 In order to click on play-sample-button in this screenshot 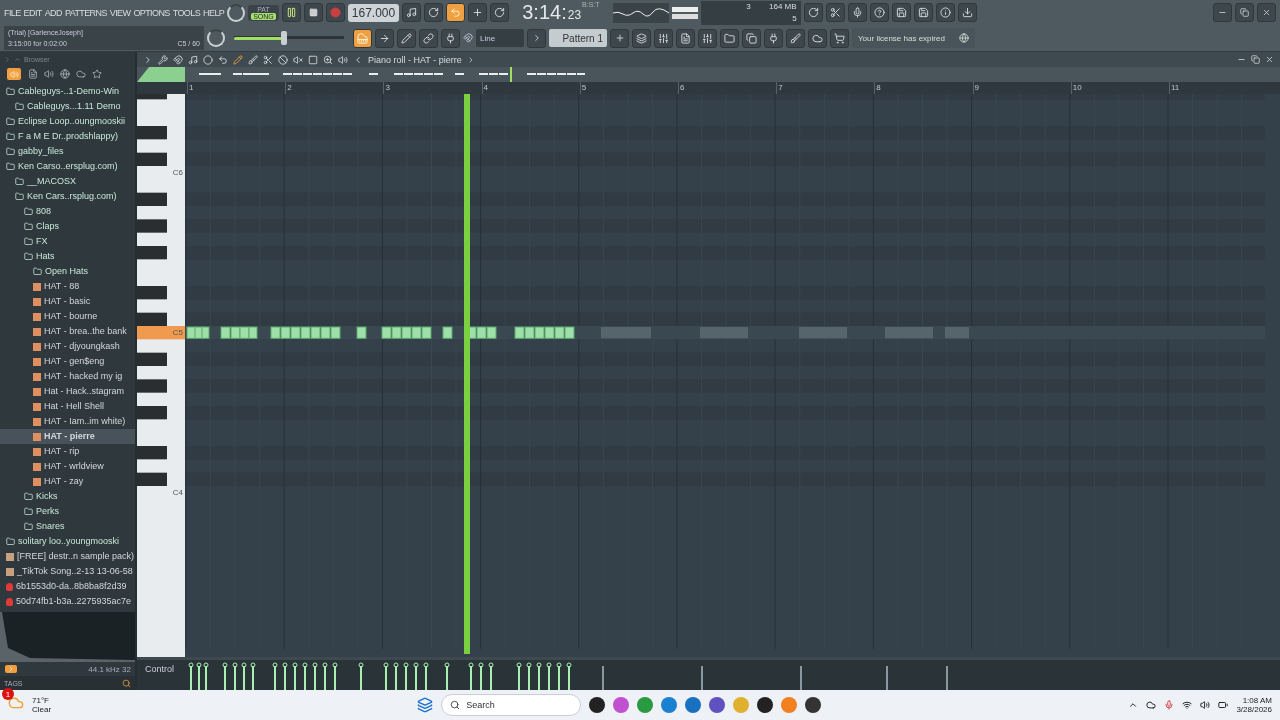, I will do `click(11, 669)`.